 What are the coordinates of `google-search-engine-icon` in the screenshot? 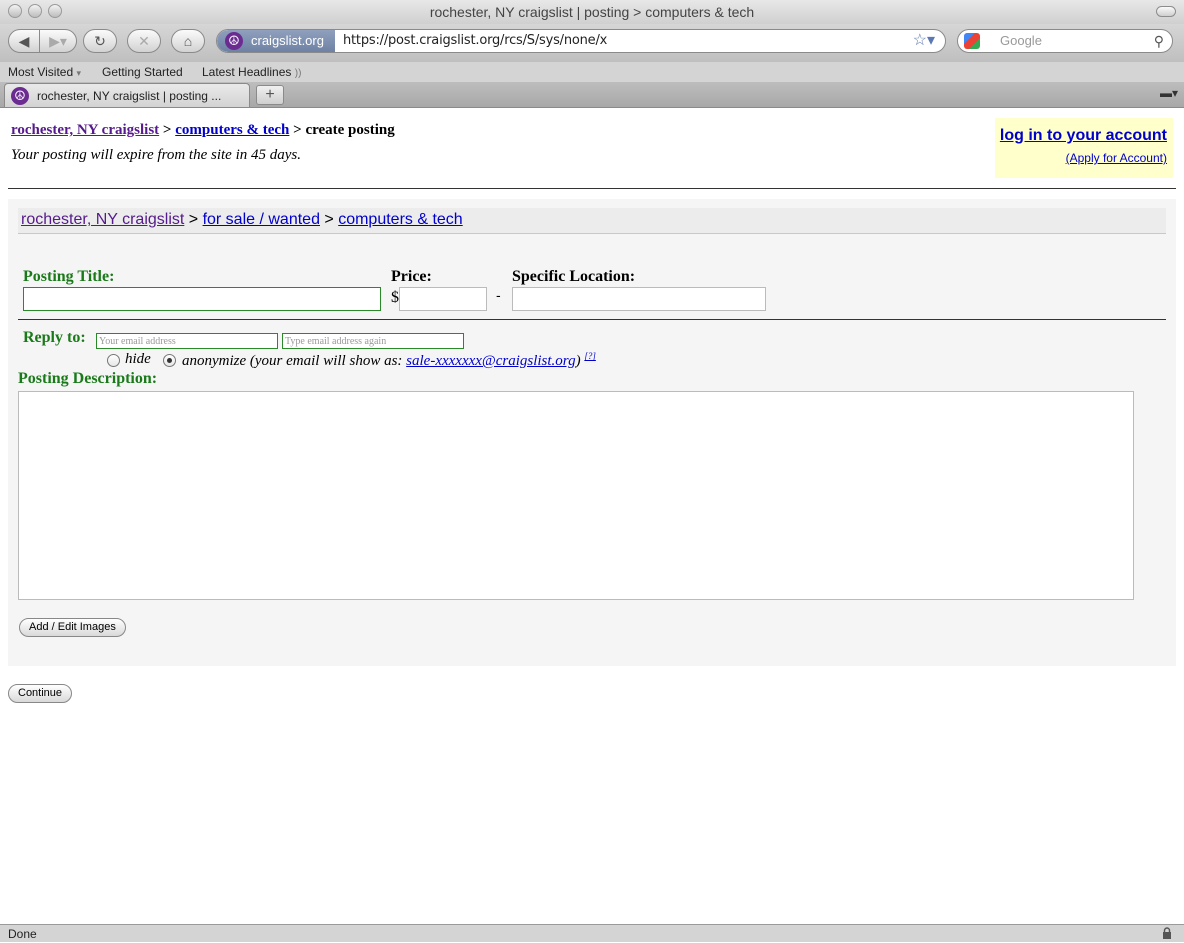 It's located at (972, 41).